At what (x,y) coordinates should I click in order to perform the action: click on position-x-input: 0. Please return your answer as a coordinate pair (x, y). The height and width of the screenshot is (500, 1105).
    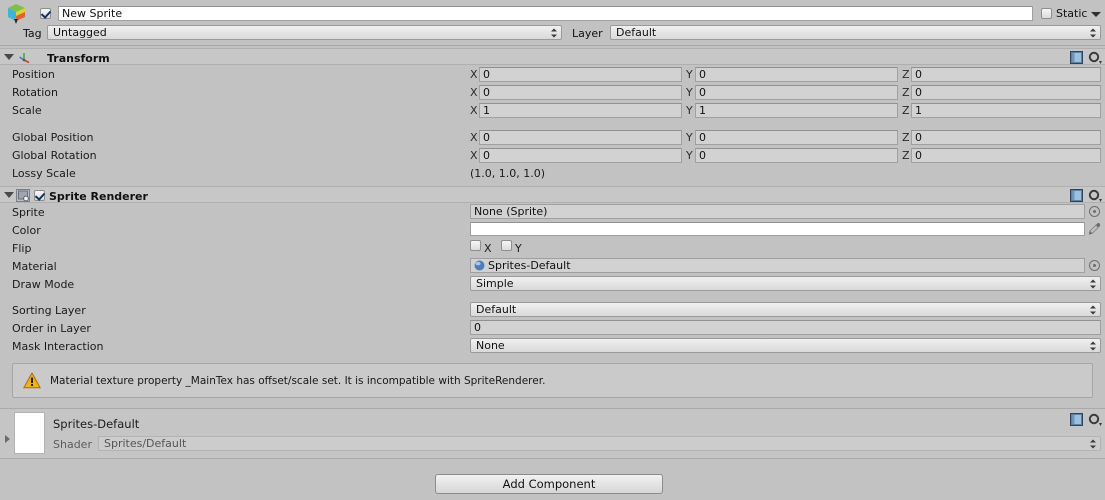
    Looking at the image, I should click on (580, 74).